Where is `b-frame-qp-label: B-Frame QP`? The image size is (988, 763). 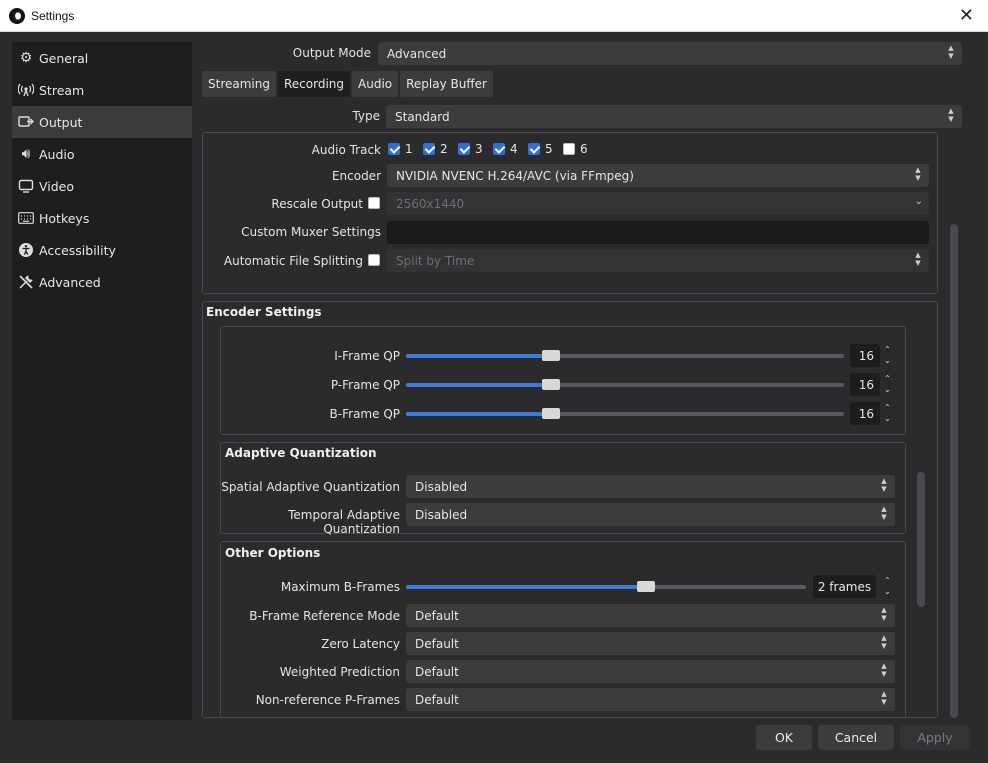 b-frame-qp-label: B-Frame QP is located at coordinates (364, 414).